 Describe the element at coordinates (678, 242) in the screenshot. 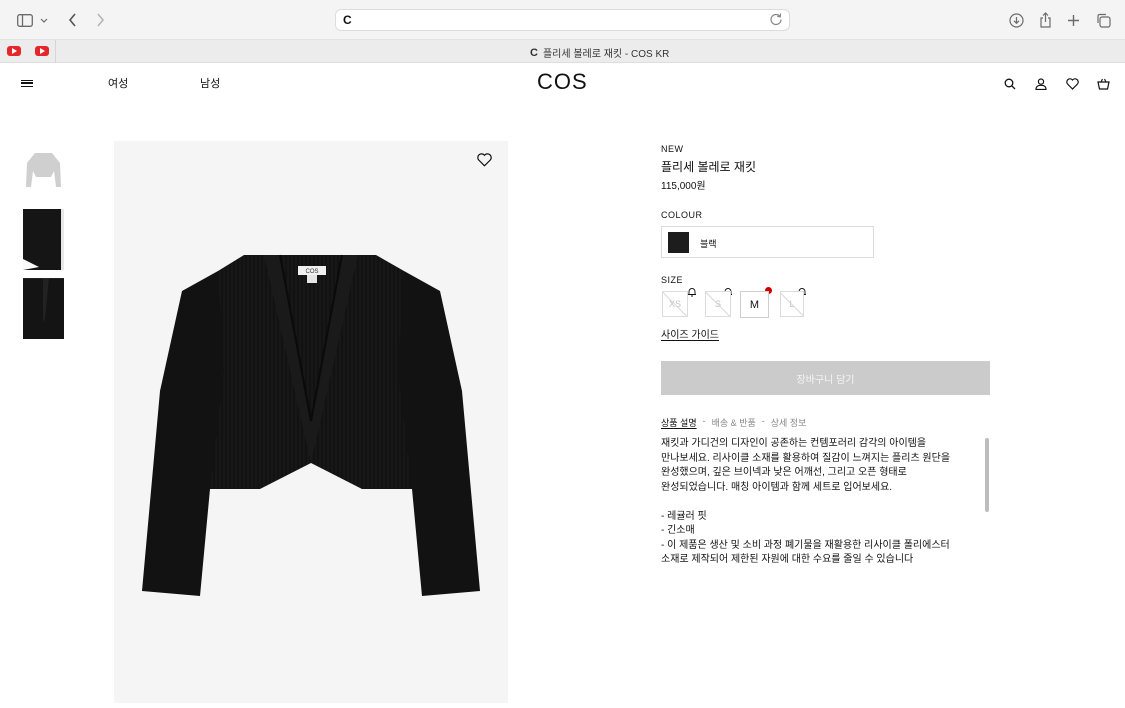

I see `colour-swatch` at that location.